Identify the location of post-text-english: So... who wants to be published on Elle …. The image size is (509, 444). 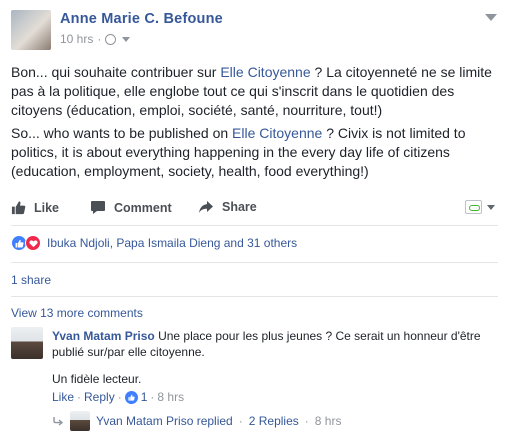
(256, 152).